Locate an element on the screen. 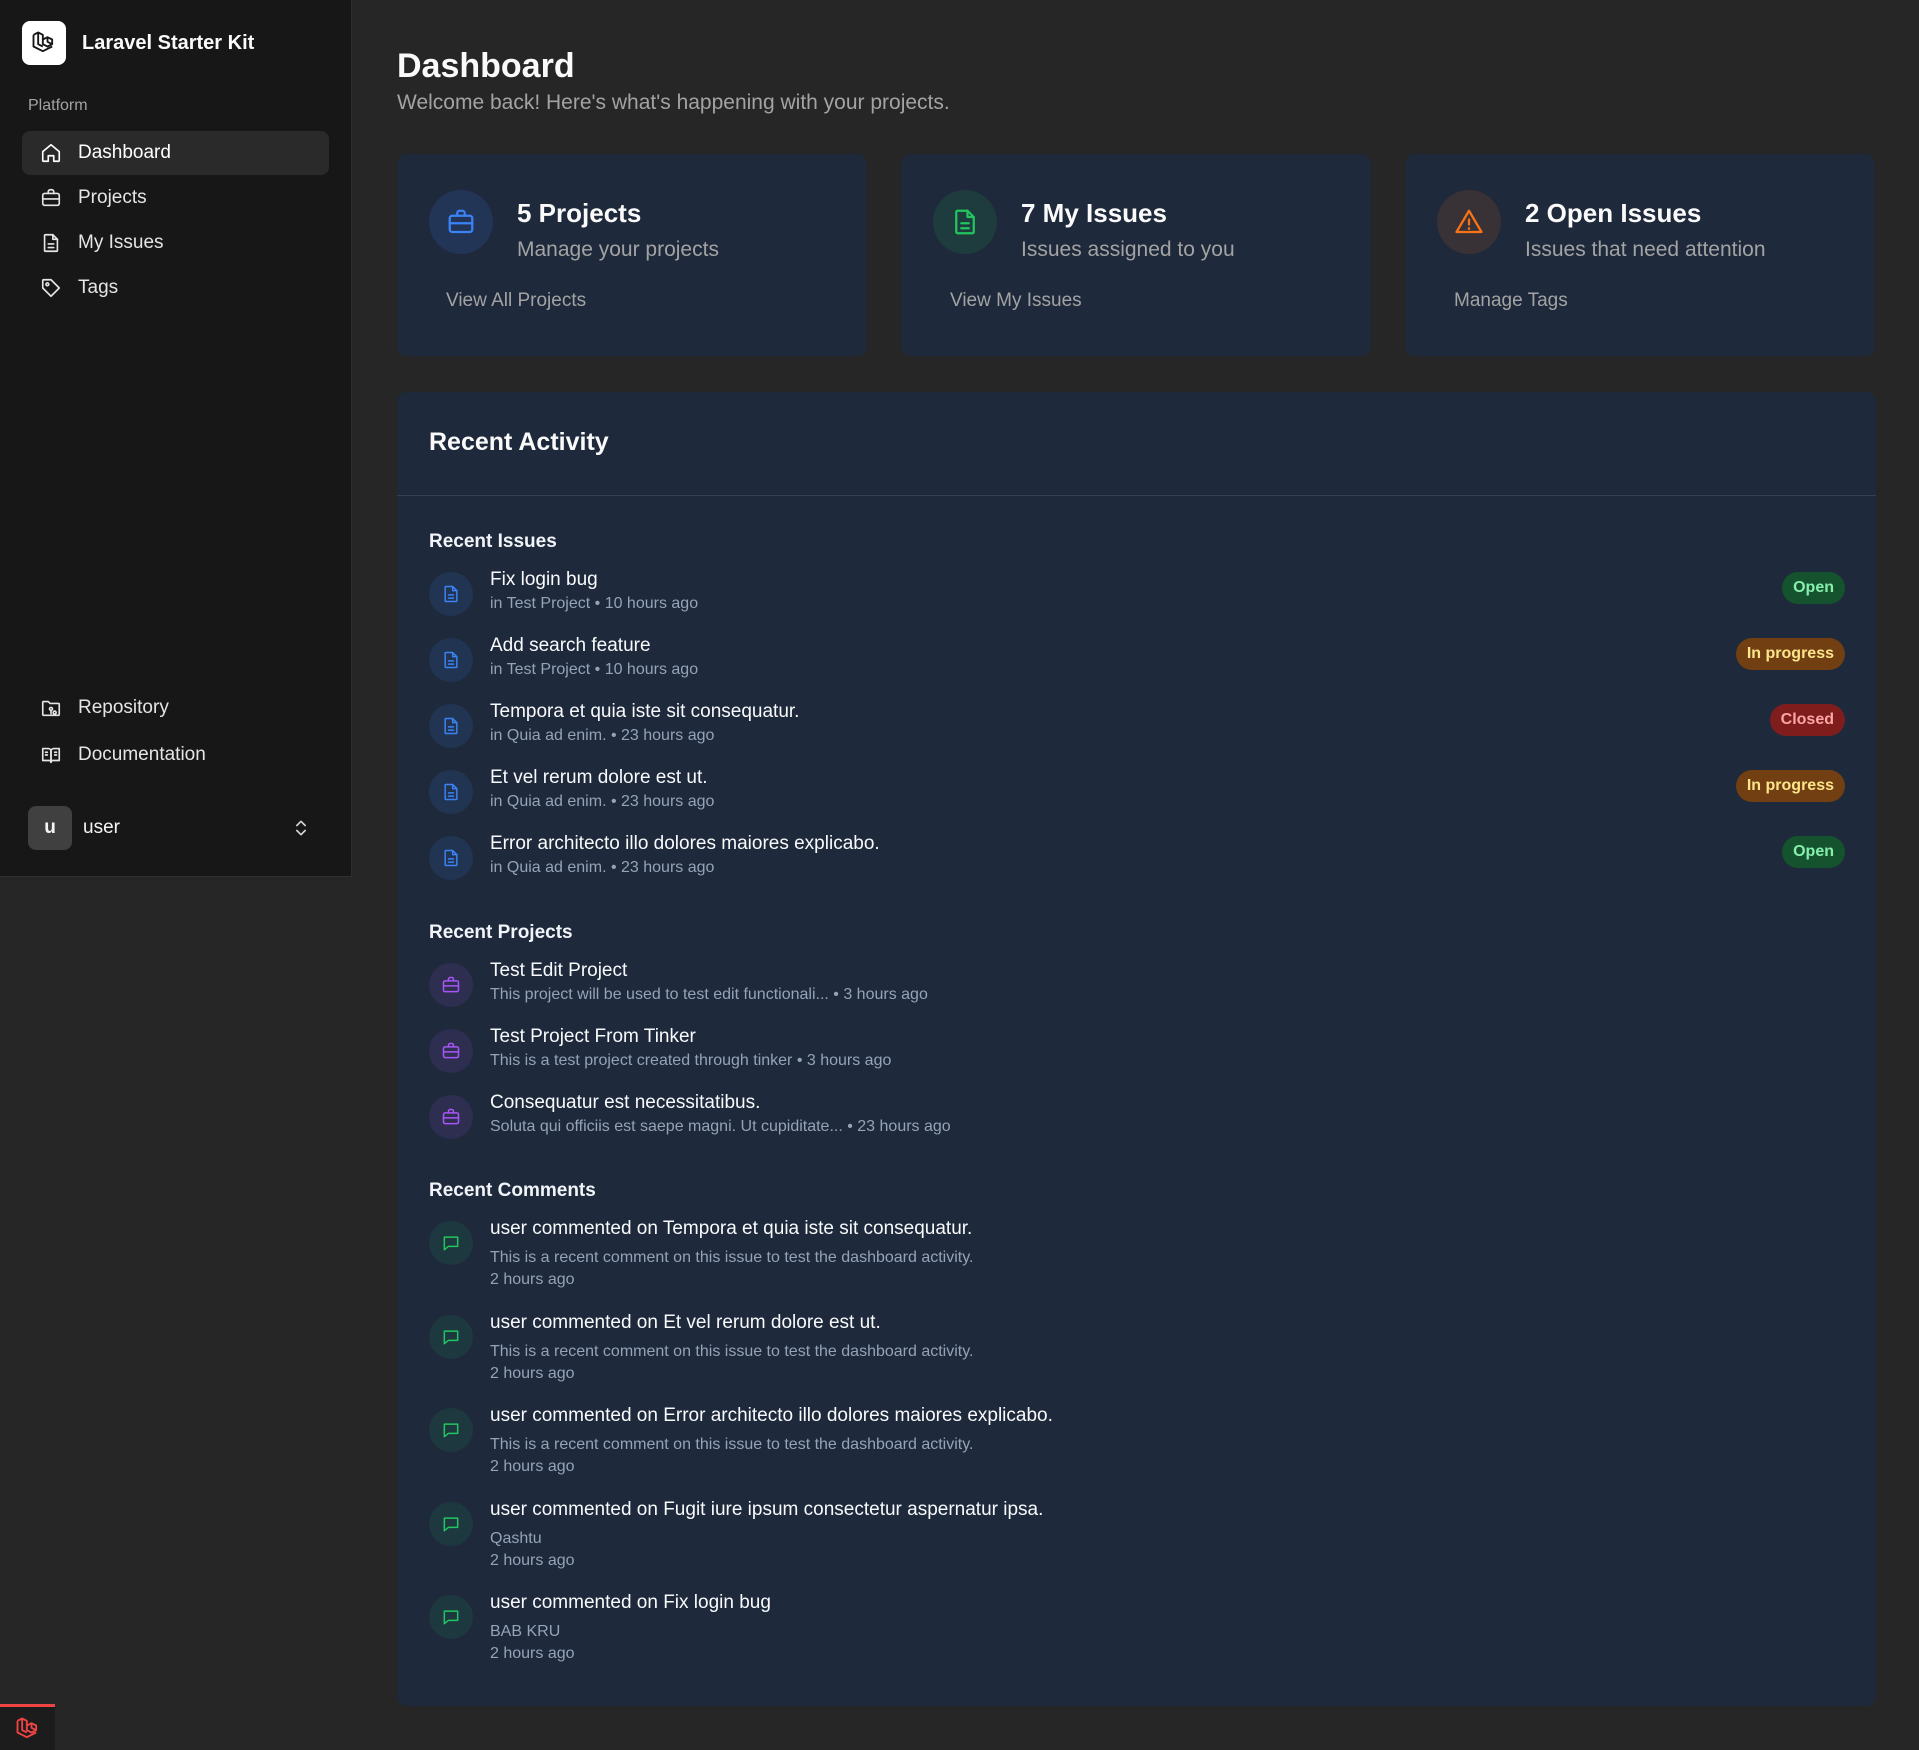 This screenshot has width=1919, height=1750. alert-triangle-icon is located at coordinates (1469, 222).